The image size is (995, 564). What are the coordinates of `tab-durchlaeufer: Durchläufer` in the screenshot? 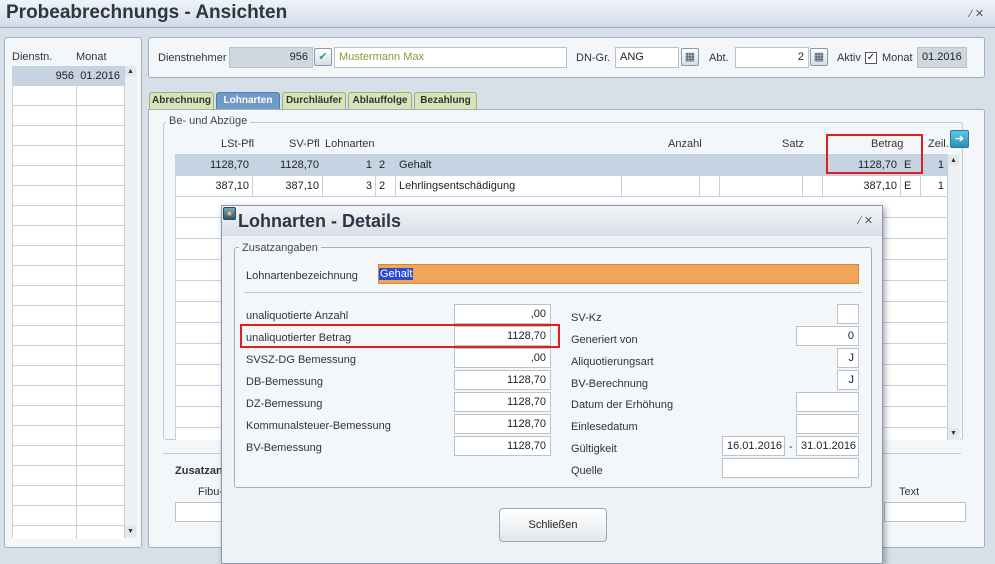 It's located at (314, 100).